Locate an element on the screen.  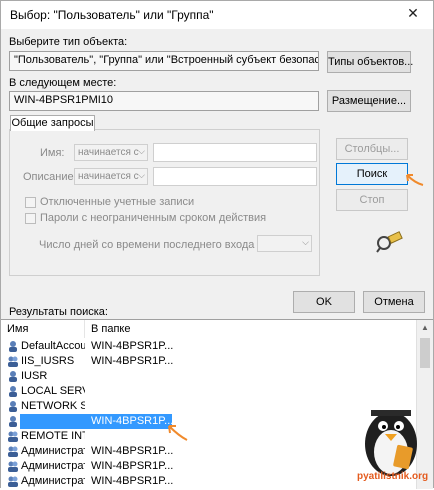
days-since-logon-combo: ⌵ is located at coordinates (284, 243).